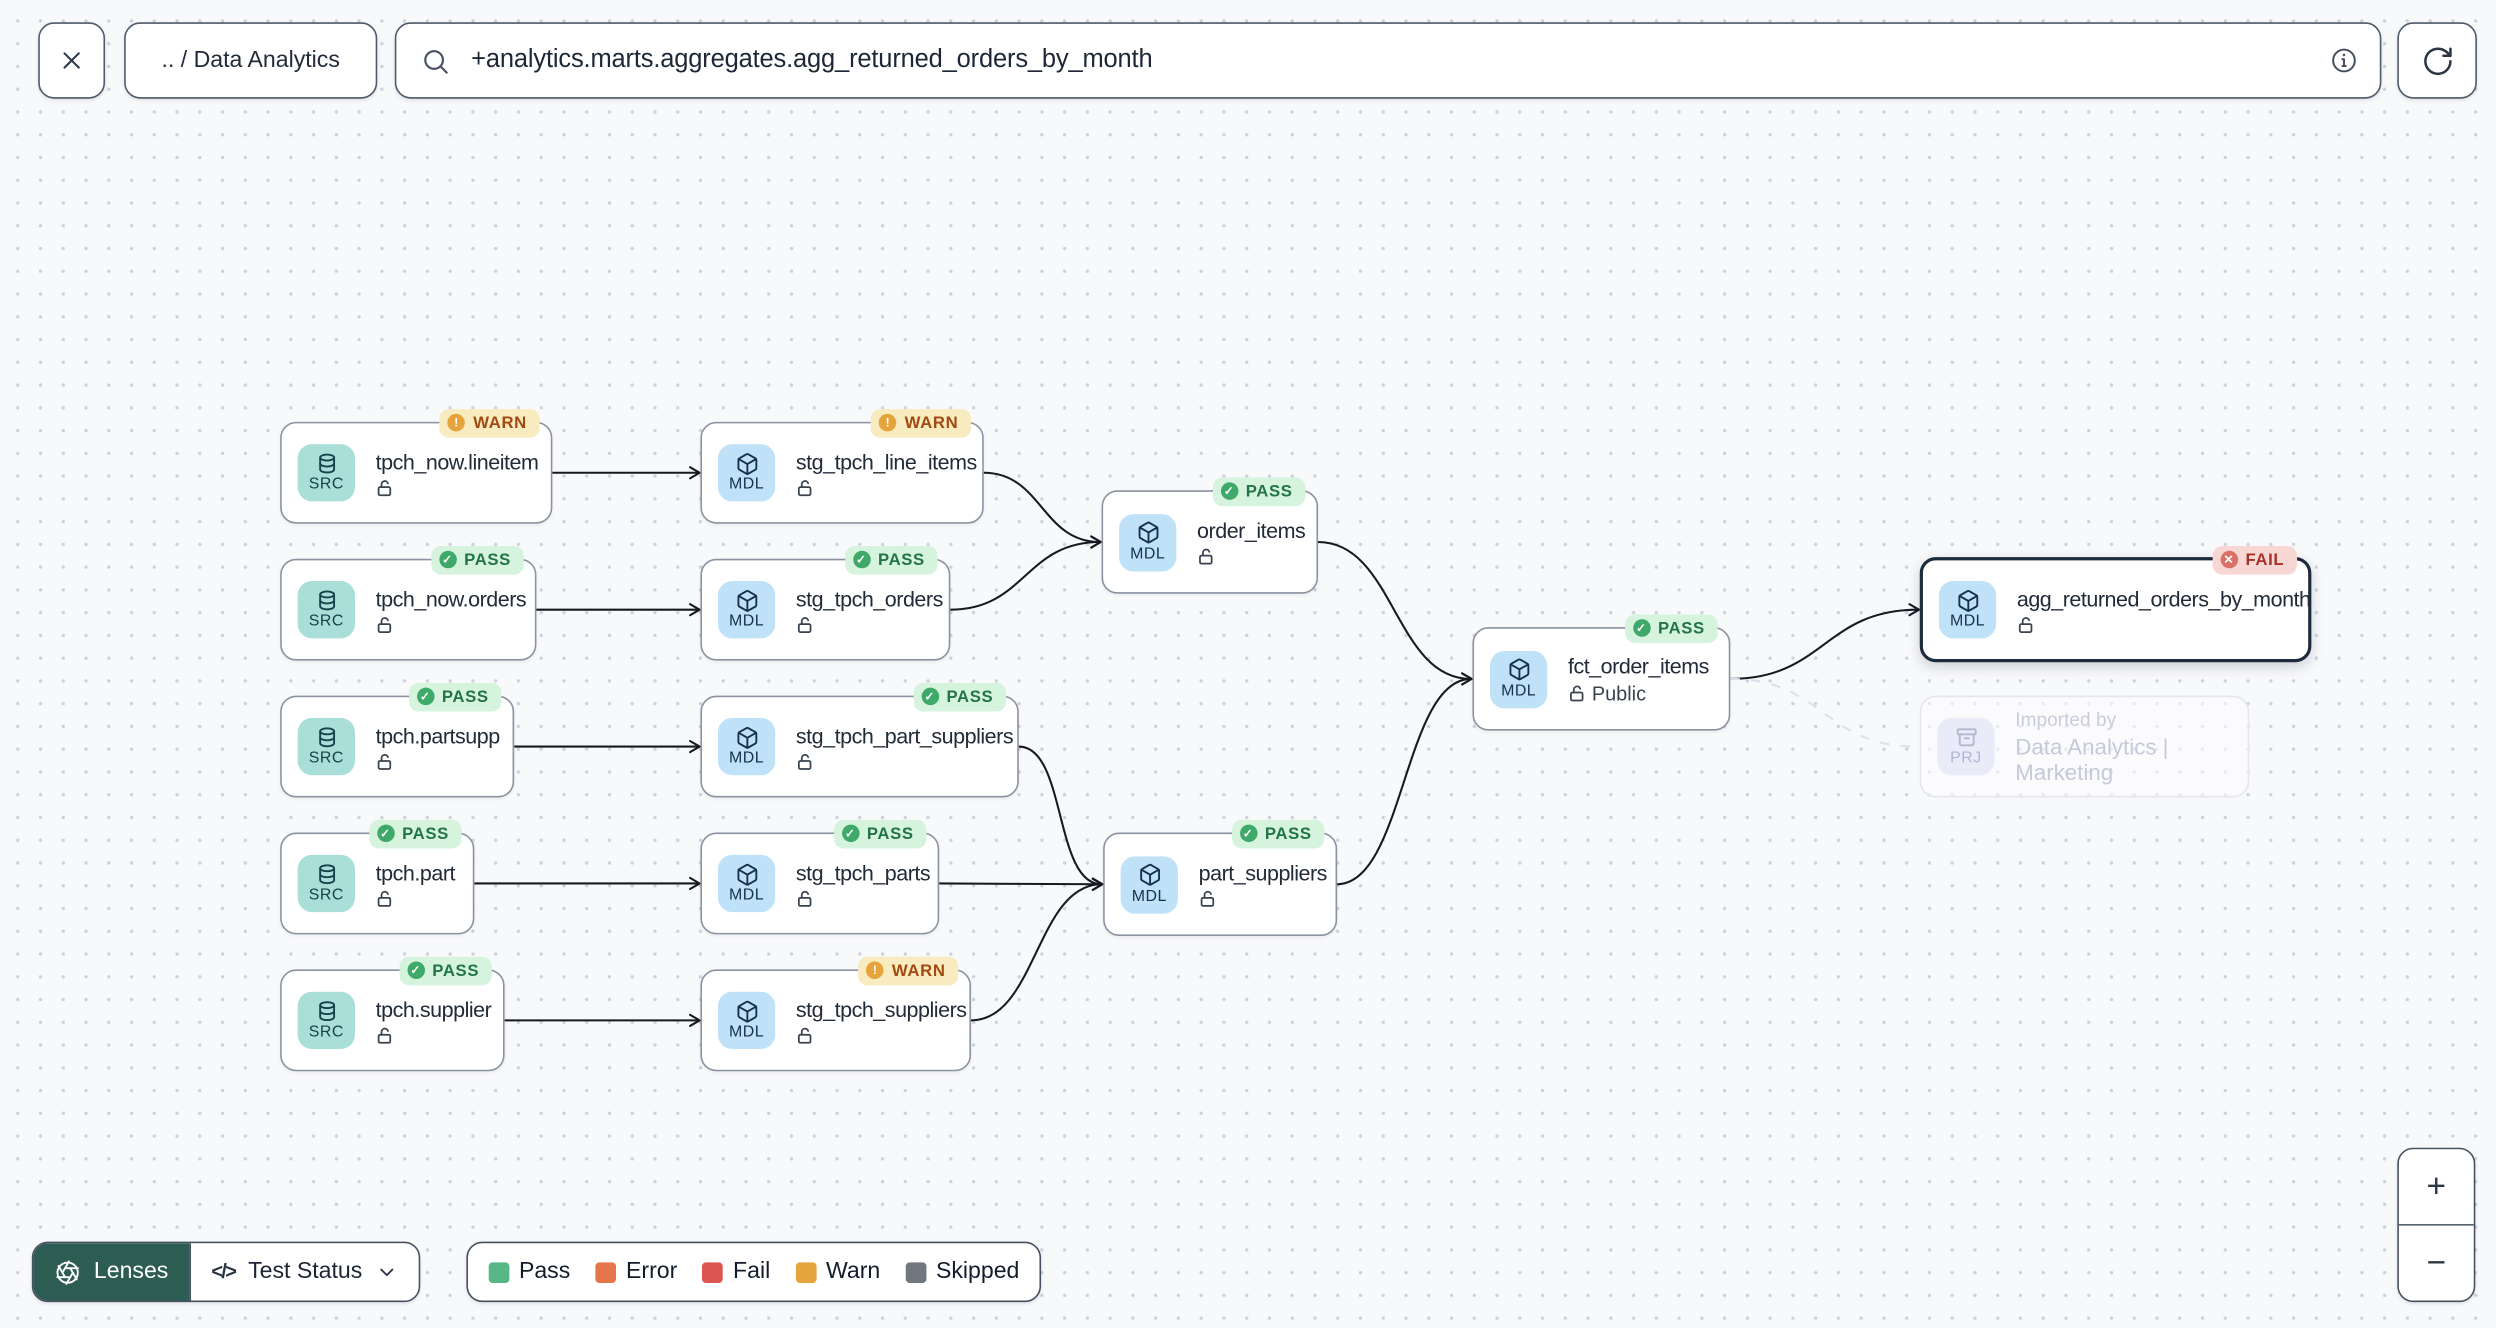 Image resolution: width=2496 pixels, height=1328 pixels. I want to click on node-stg_line_items: ! WARN MDL stg_tpch_line_items, so click(842, 466).